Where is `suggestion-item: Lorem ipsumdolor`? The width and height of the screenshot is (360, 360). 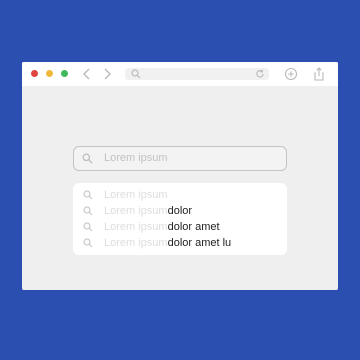 suggestion-item: Lorem ipsumdolor is located at coordinates (180, 211).